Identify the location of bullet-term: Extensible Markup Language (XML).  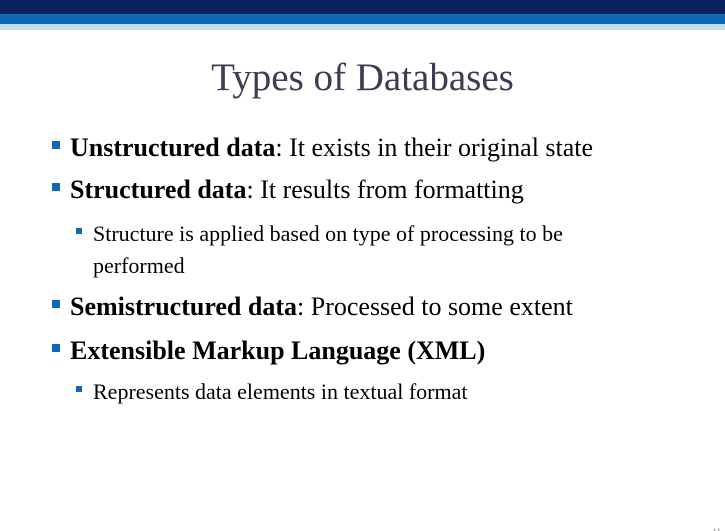
(278, 350).